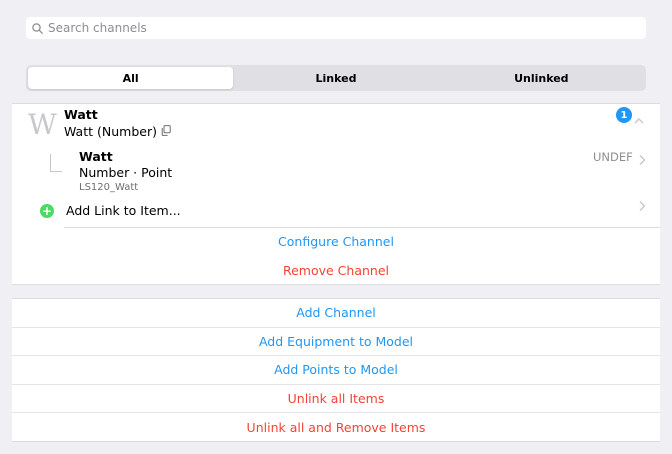 Image resolution: width=672 pixels, height=454 pixels. What do you see at coordinates (336, 399) in the screenshot?
I see `unlink-all-button: Unlink all Items` at bounding box center [336, 399].